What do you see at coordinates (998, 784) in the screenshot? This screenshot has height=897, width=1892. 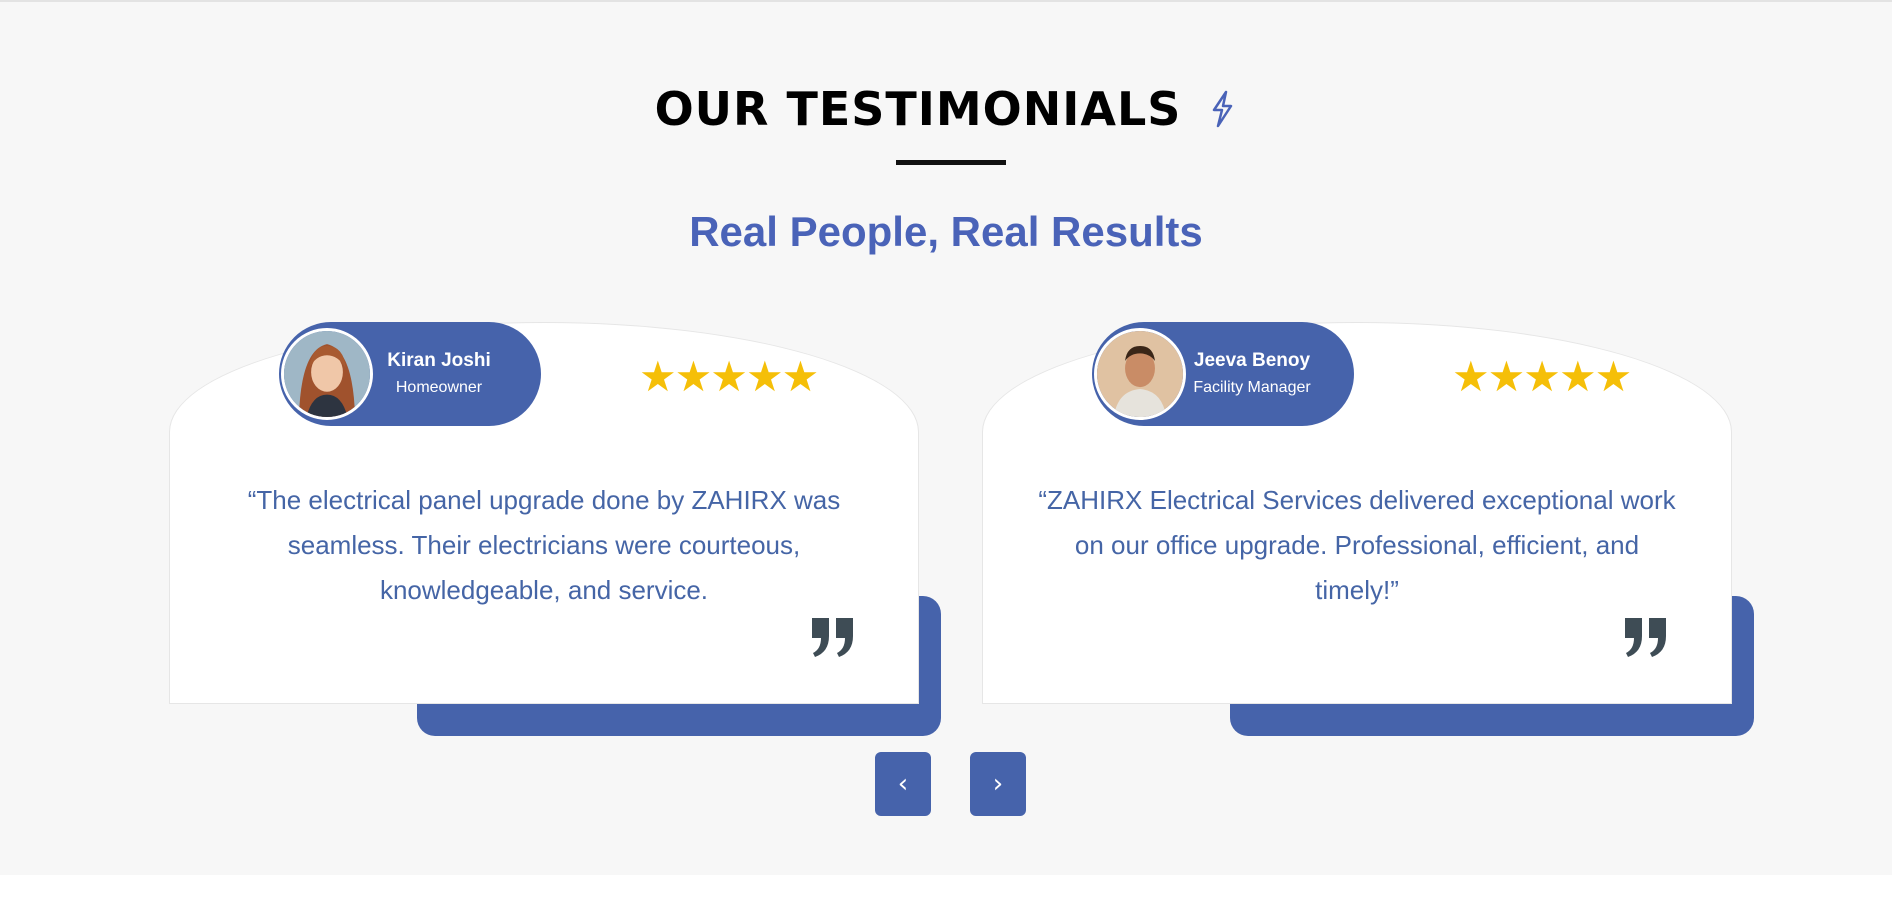 I see `next-button: ›` at bounding box center [998, 784].